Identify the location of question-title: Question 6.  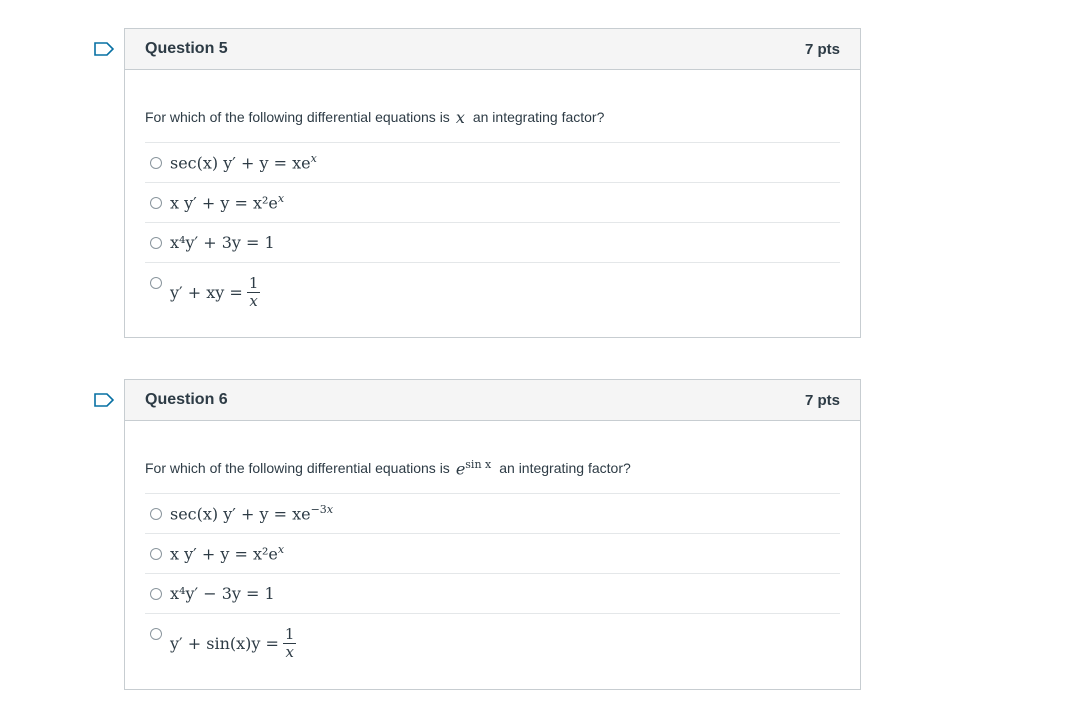
(186, 399).